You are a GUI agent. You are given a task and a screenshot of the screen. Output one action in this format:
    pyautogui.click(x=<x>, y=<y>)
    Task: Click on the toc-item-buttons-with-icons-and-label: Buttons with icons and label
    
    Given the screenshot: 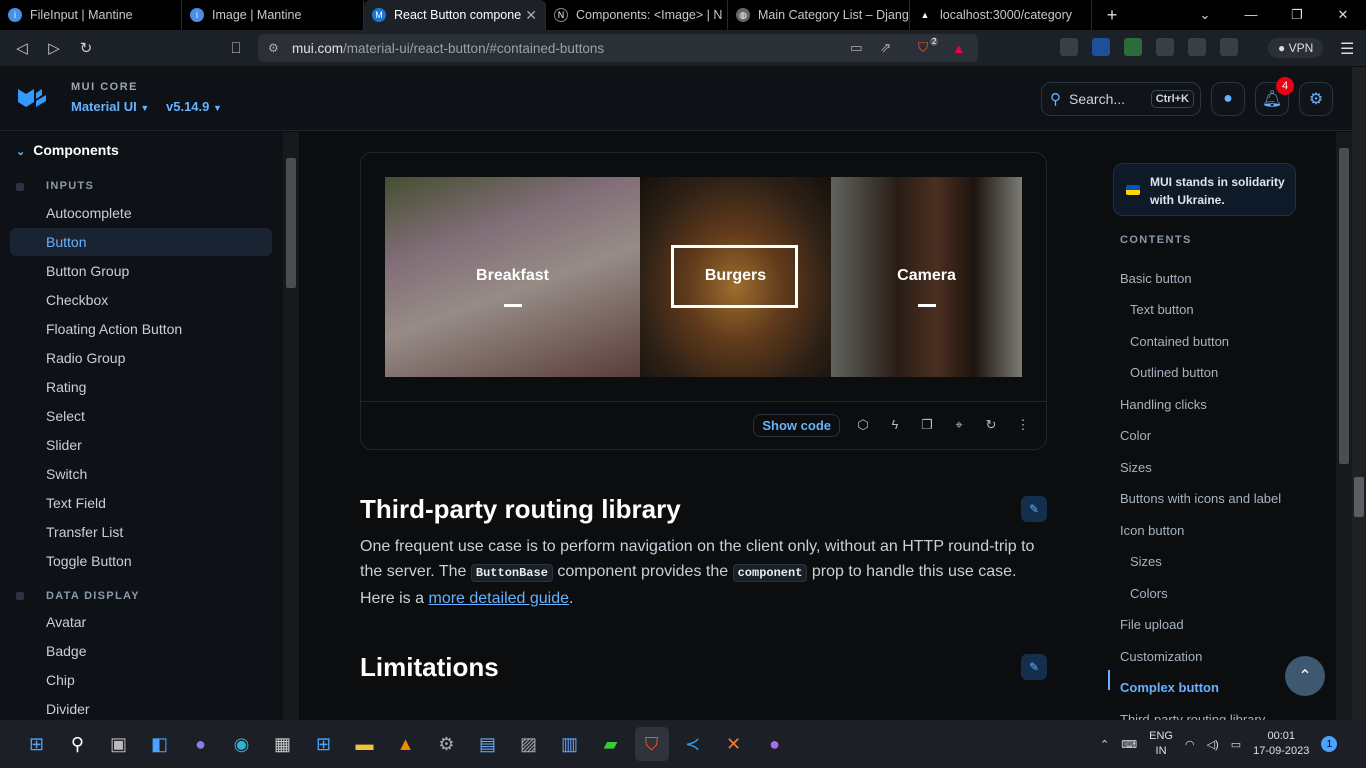 What is the action you would take?
    pyautogui.click(x=1200, y=498)
    